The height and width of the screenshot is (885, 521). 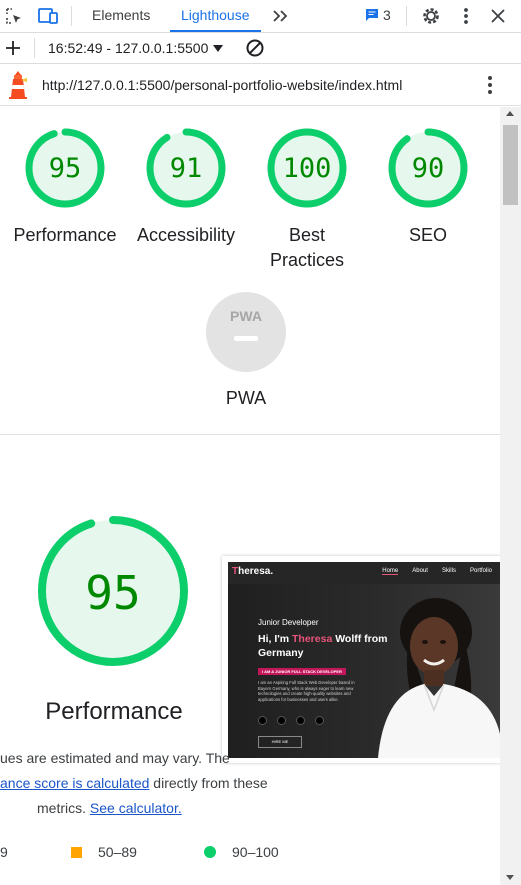 I want to click on gauge-ring: 100, so click(x=307, y=168).